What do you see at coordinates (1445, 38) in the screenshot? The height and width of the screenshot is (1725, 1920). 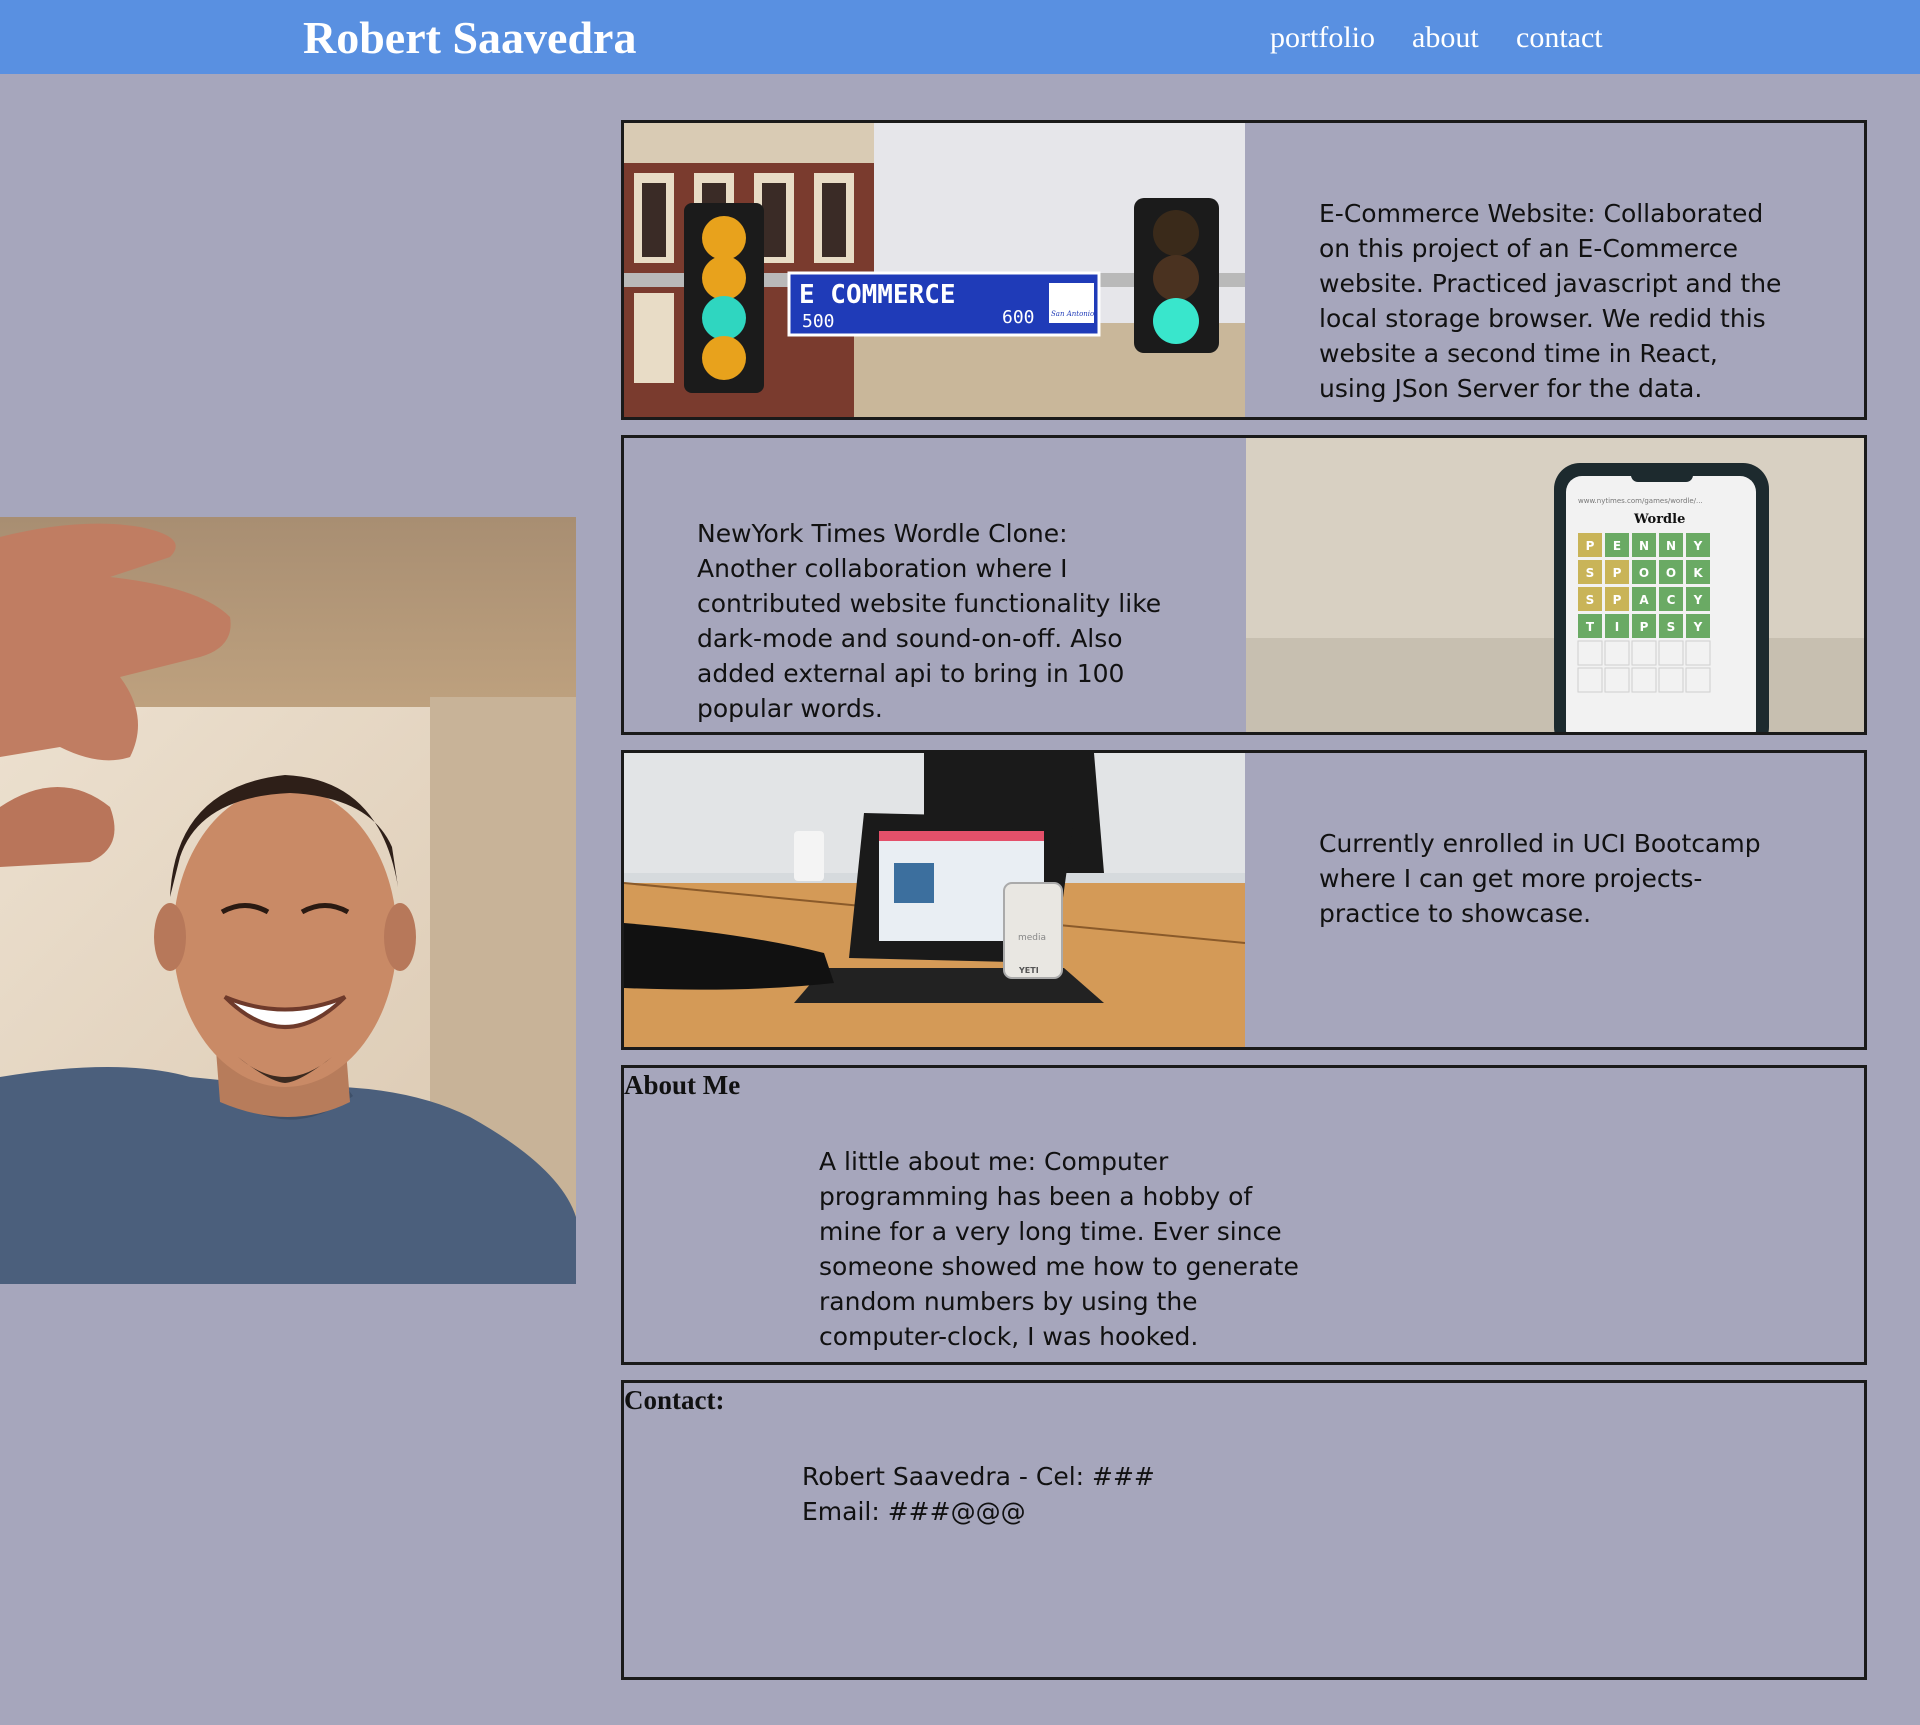 I see `nav-about-link: about` at bounding box center [1445, 38].